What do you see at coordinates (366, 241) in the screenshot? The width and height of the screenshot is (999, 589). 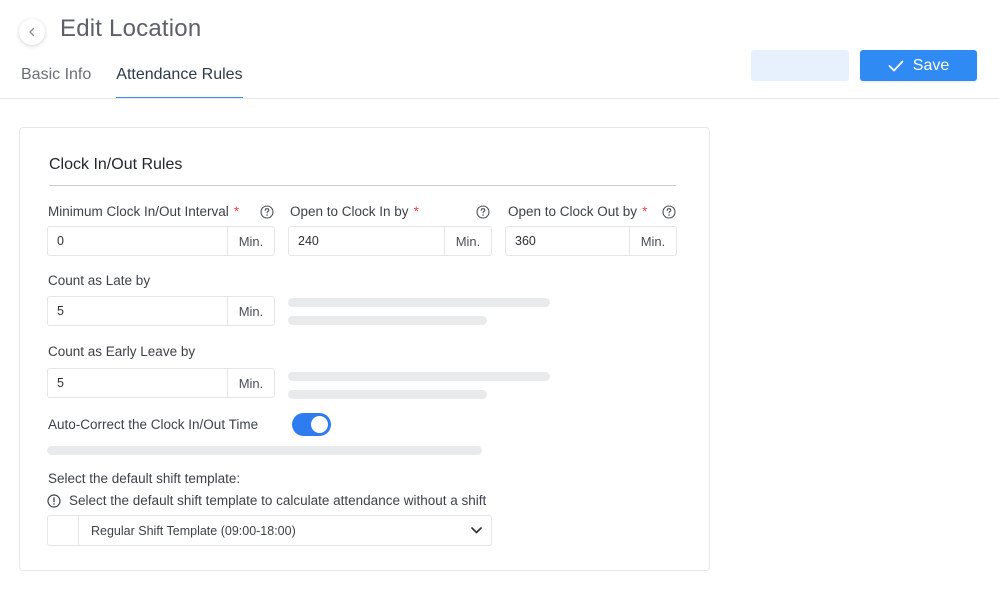 I see `open-clock-in-input` at bounding box center [366, 241].